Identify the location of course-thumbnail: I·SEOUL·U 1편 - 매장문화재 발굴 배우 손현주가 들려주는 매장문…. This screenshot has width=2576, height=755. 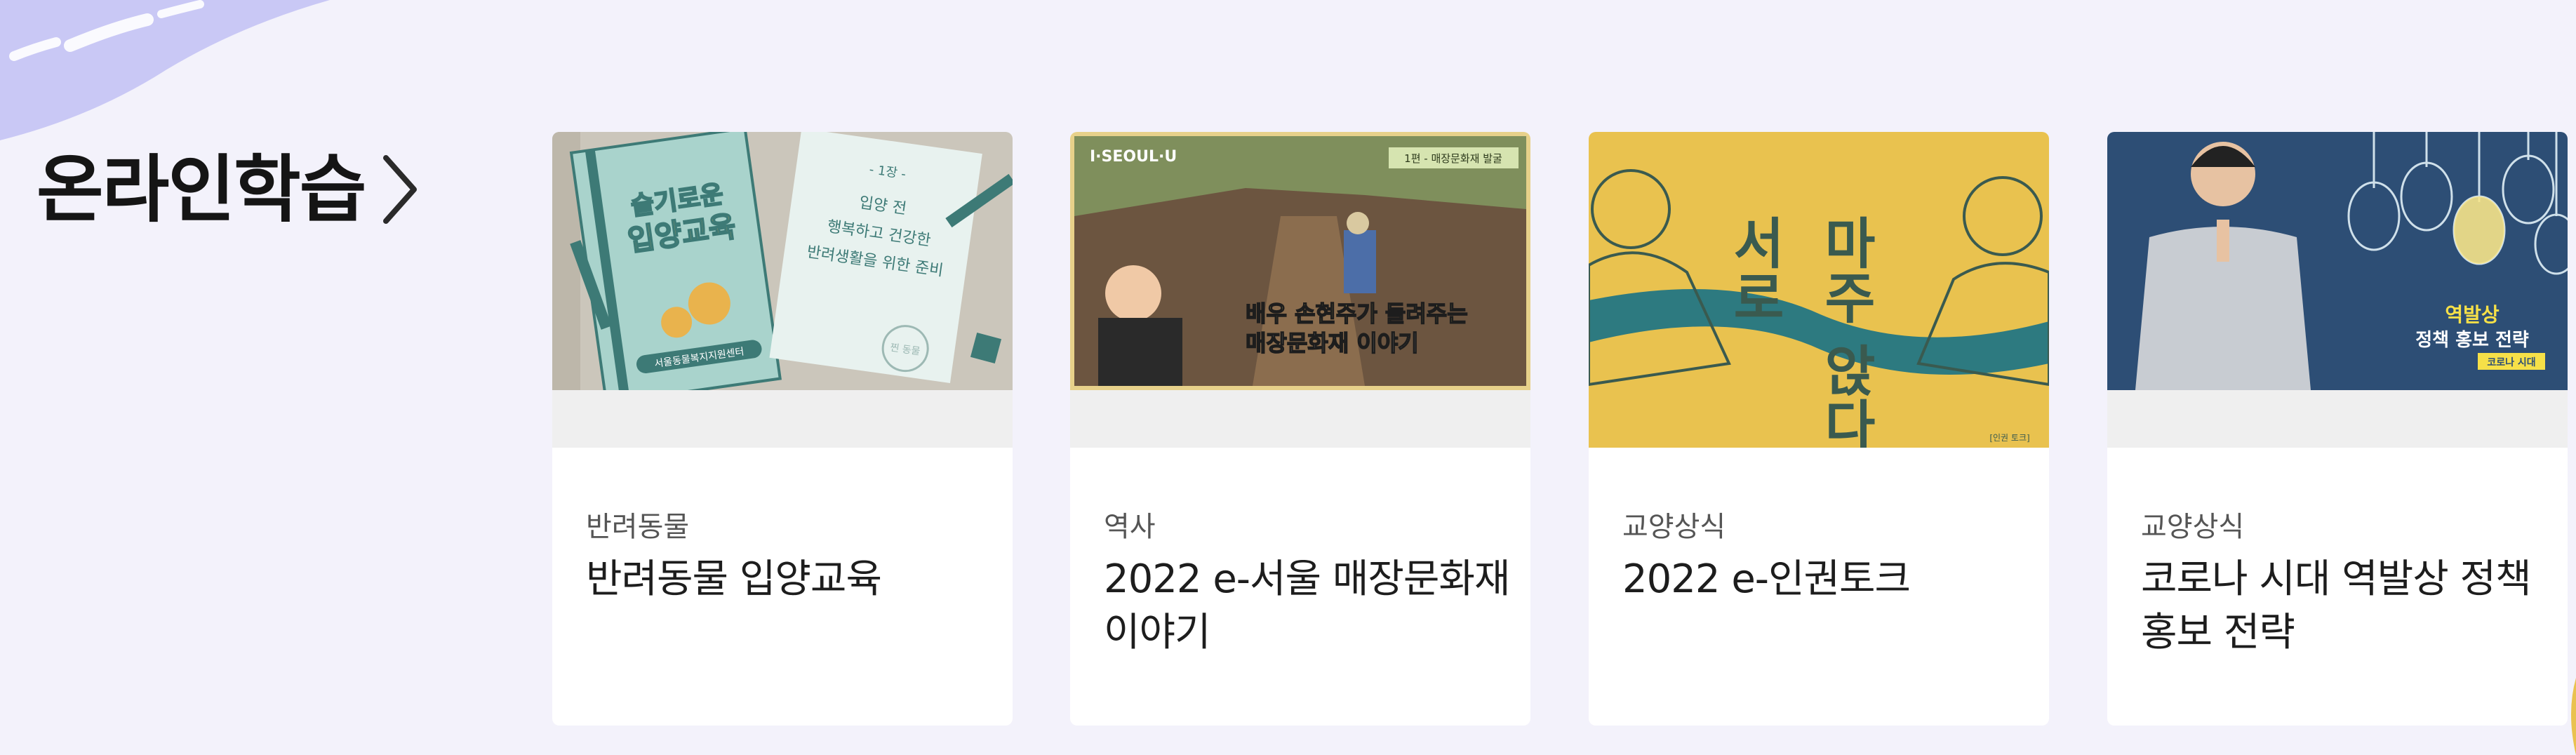
(1300, 261).